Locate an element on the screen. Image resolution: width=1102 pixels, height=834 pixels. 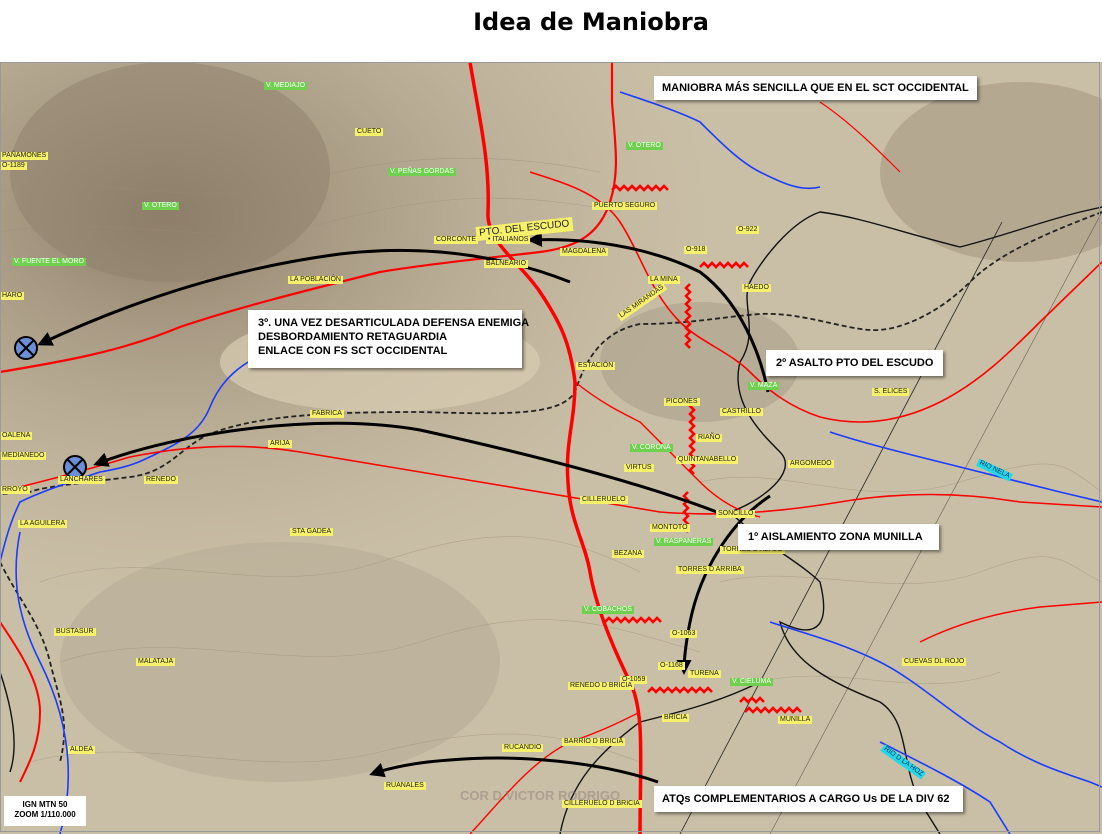
label-v-fuente-moro: V. FUENTE EL MORO is located at coordinates (49, 262).